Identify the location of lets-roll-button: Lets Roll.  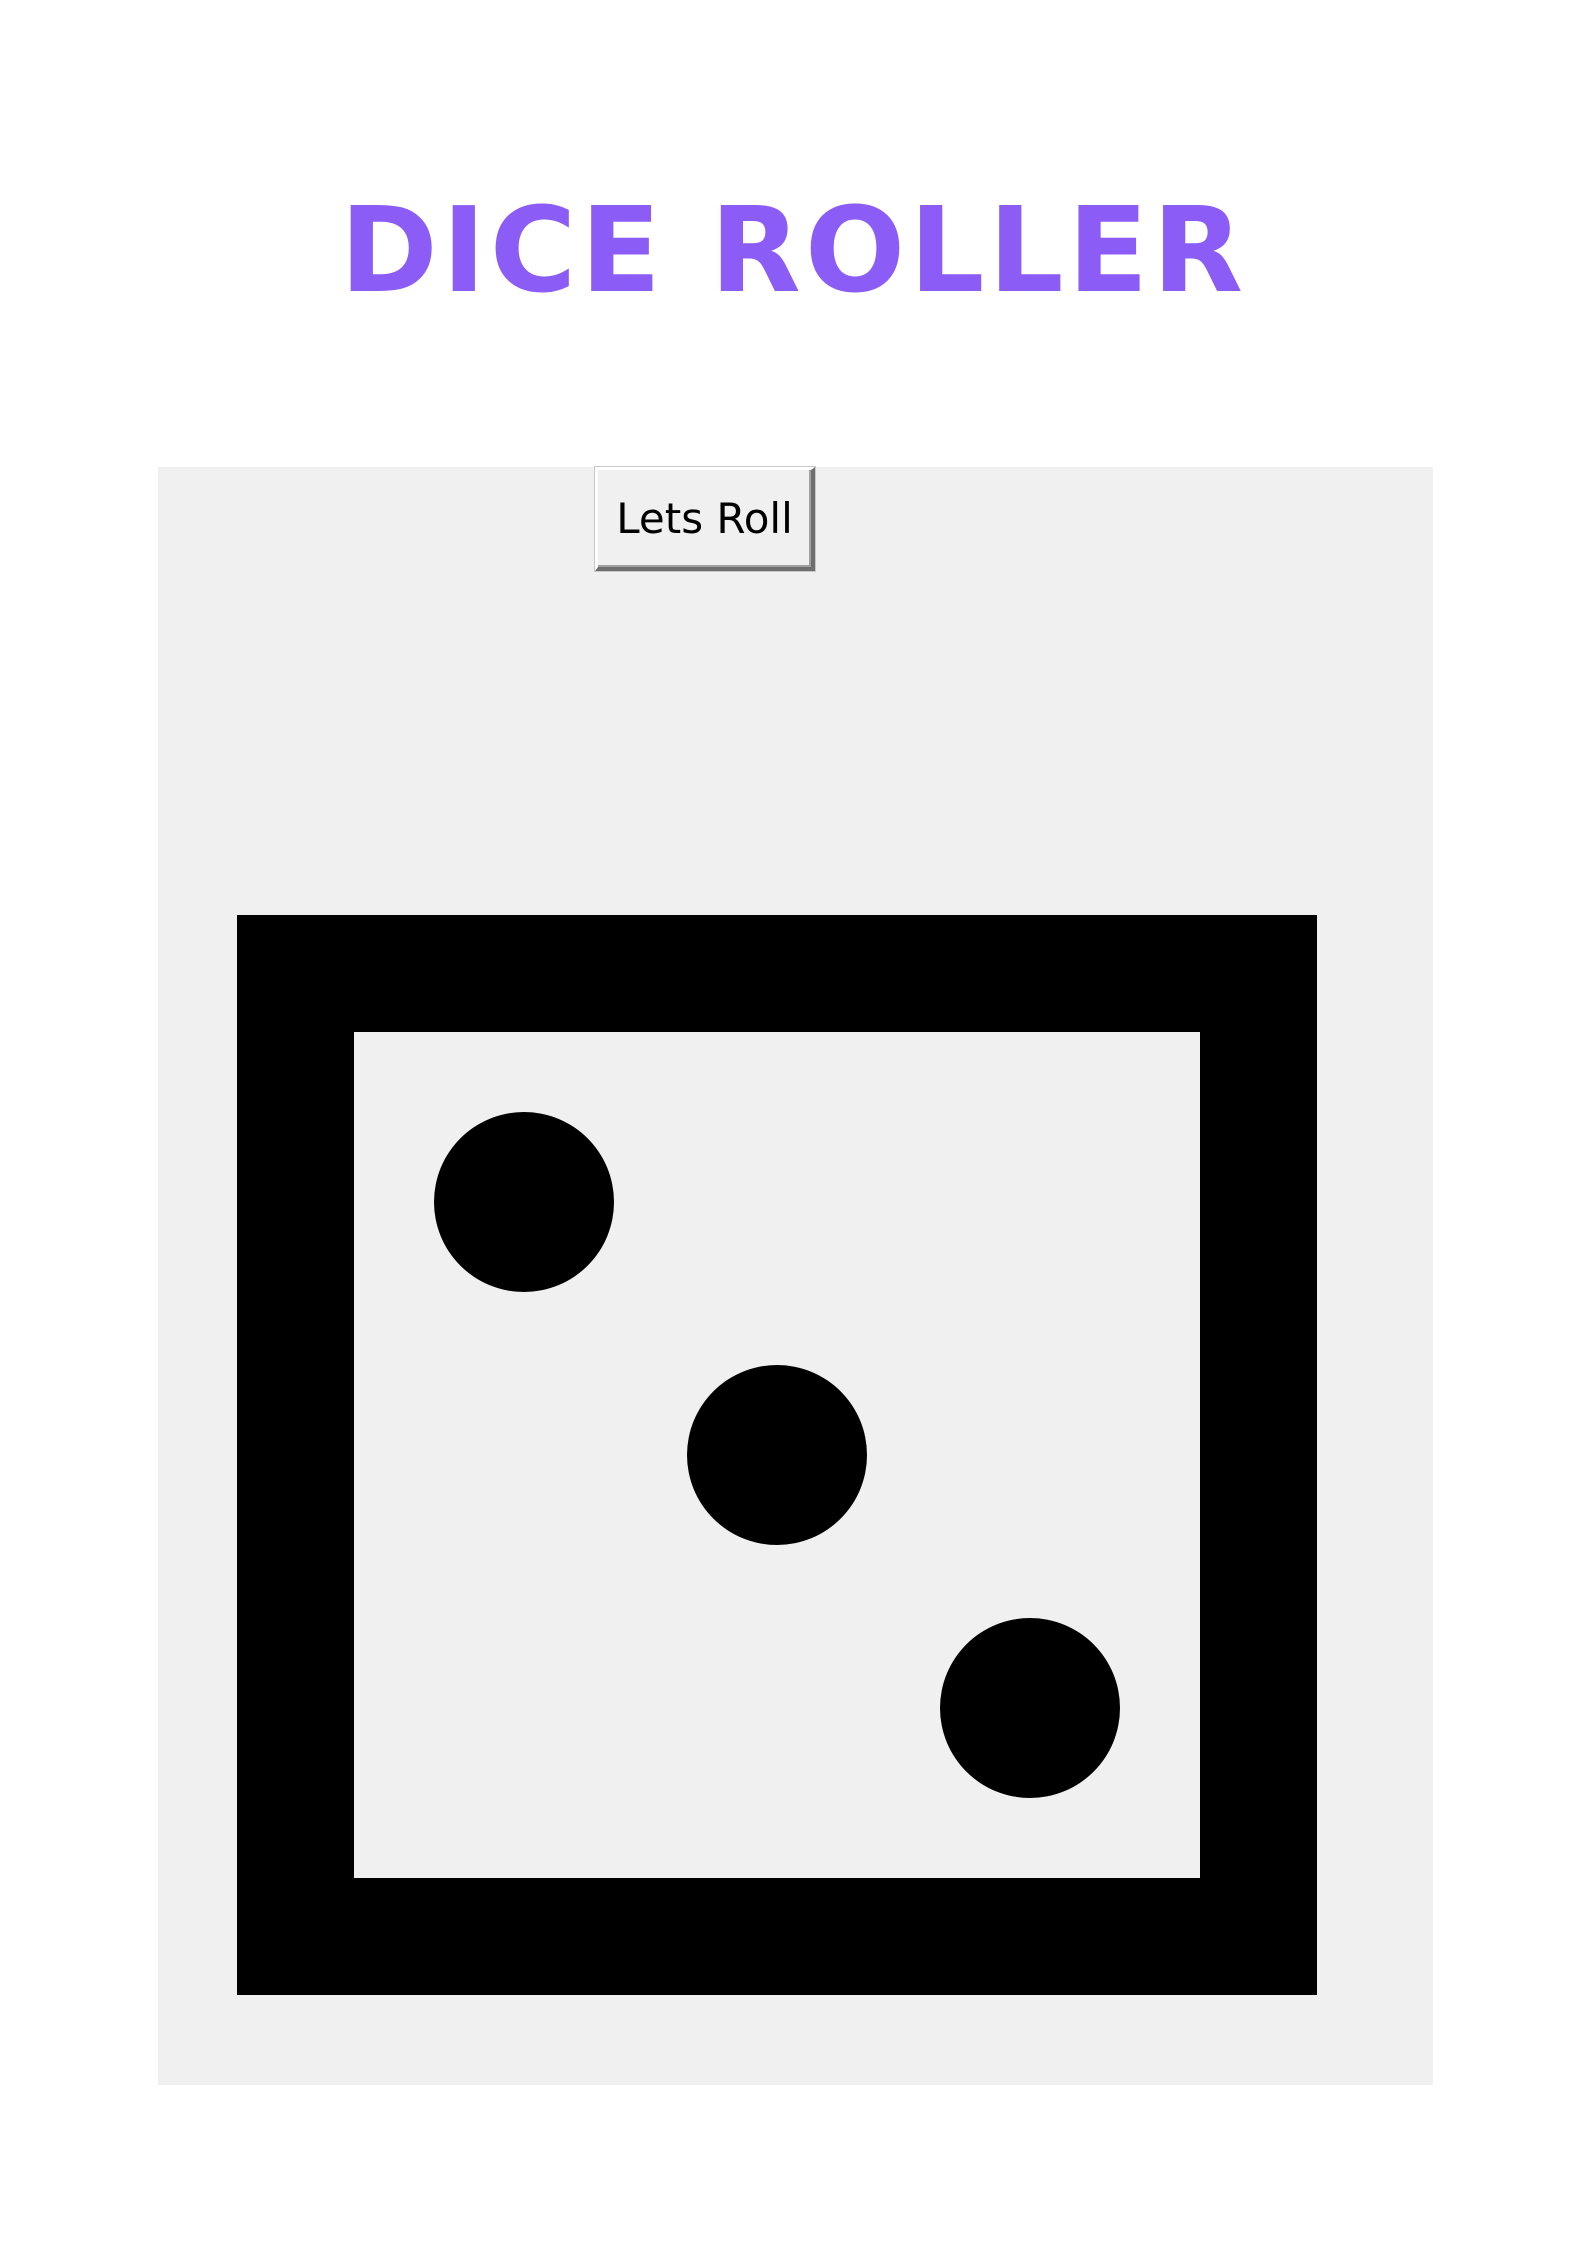
(705, 519).